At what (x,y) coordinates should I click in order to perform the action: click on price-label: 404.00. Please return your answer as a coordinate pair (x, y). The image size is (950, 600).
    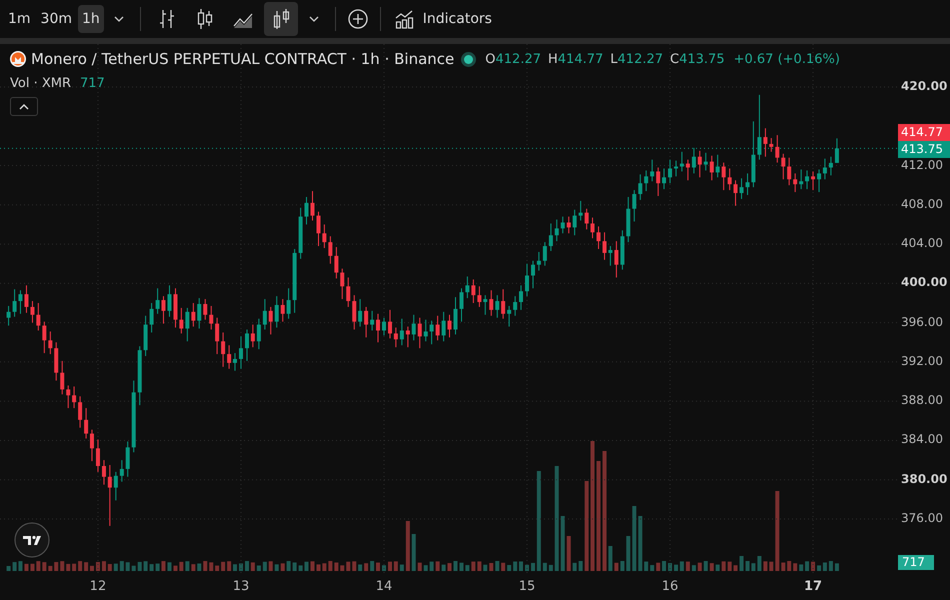
    Looking at the image, I should click on (922, 243).